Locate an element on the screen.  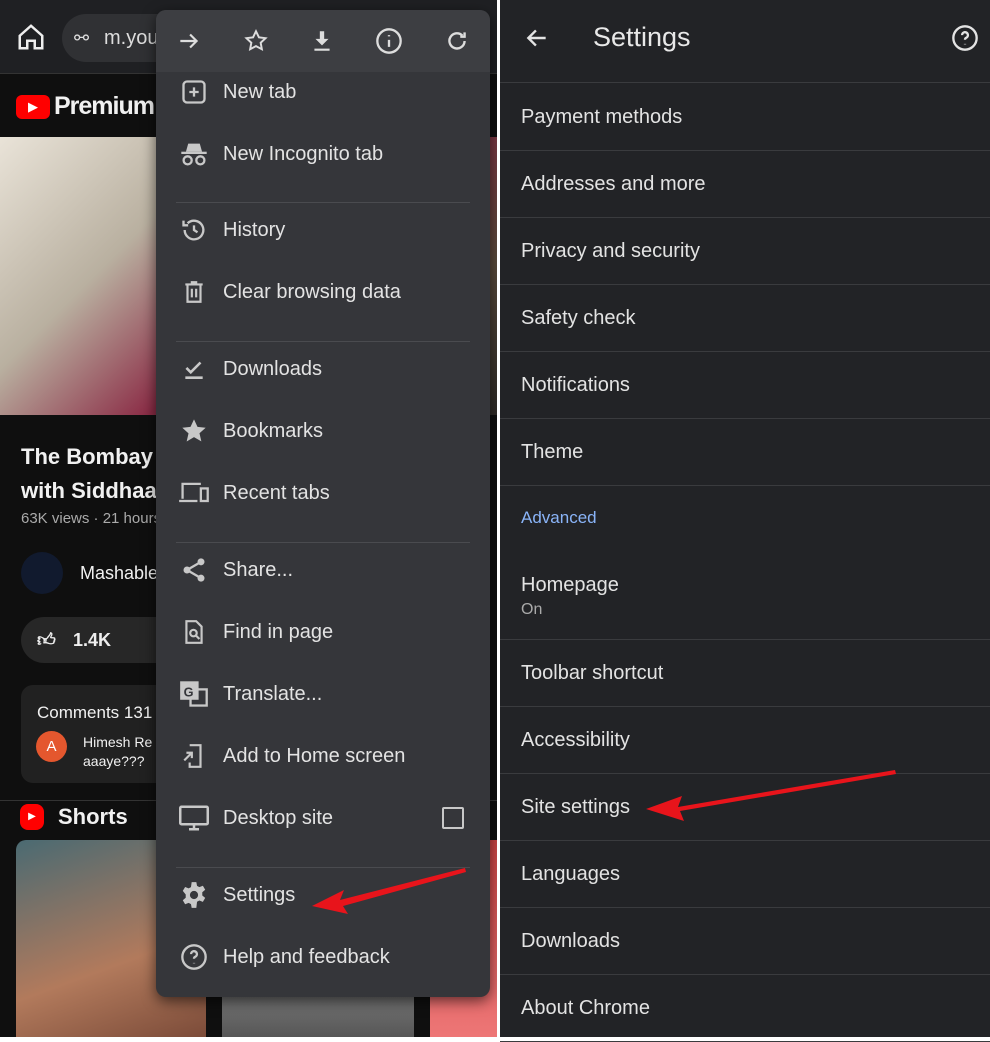
menu-item-history: History is located at coordinates (323, 230).